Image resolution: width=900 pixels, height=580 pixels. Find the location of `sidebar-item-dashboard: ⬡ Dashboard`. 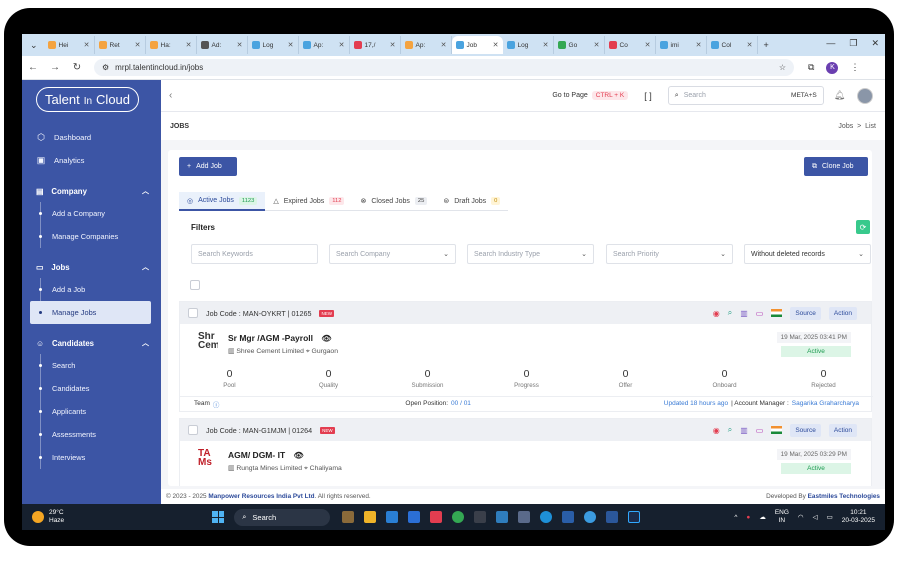

sidebar-item-dashboard: ⬡ Dashboard is located at coordinates (91, 137).